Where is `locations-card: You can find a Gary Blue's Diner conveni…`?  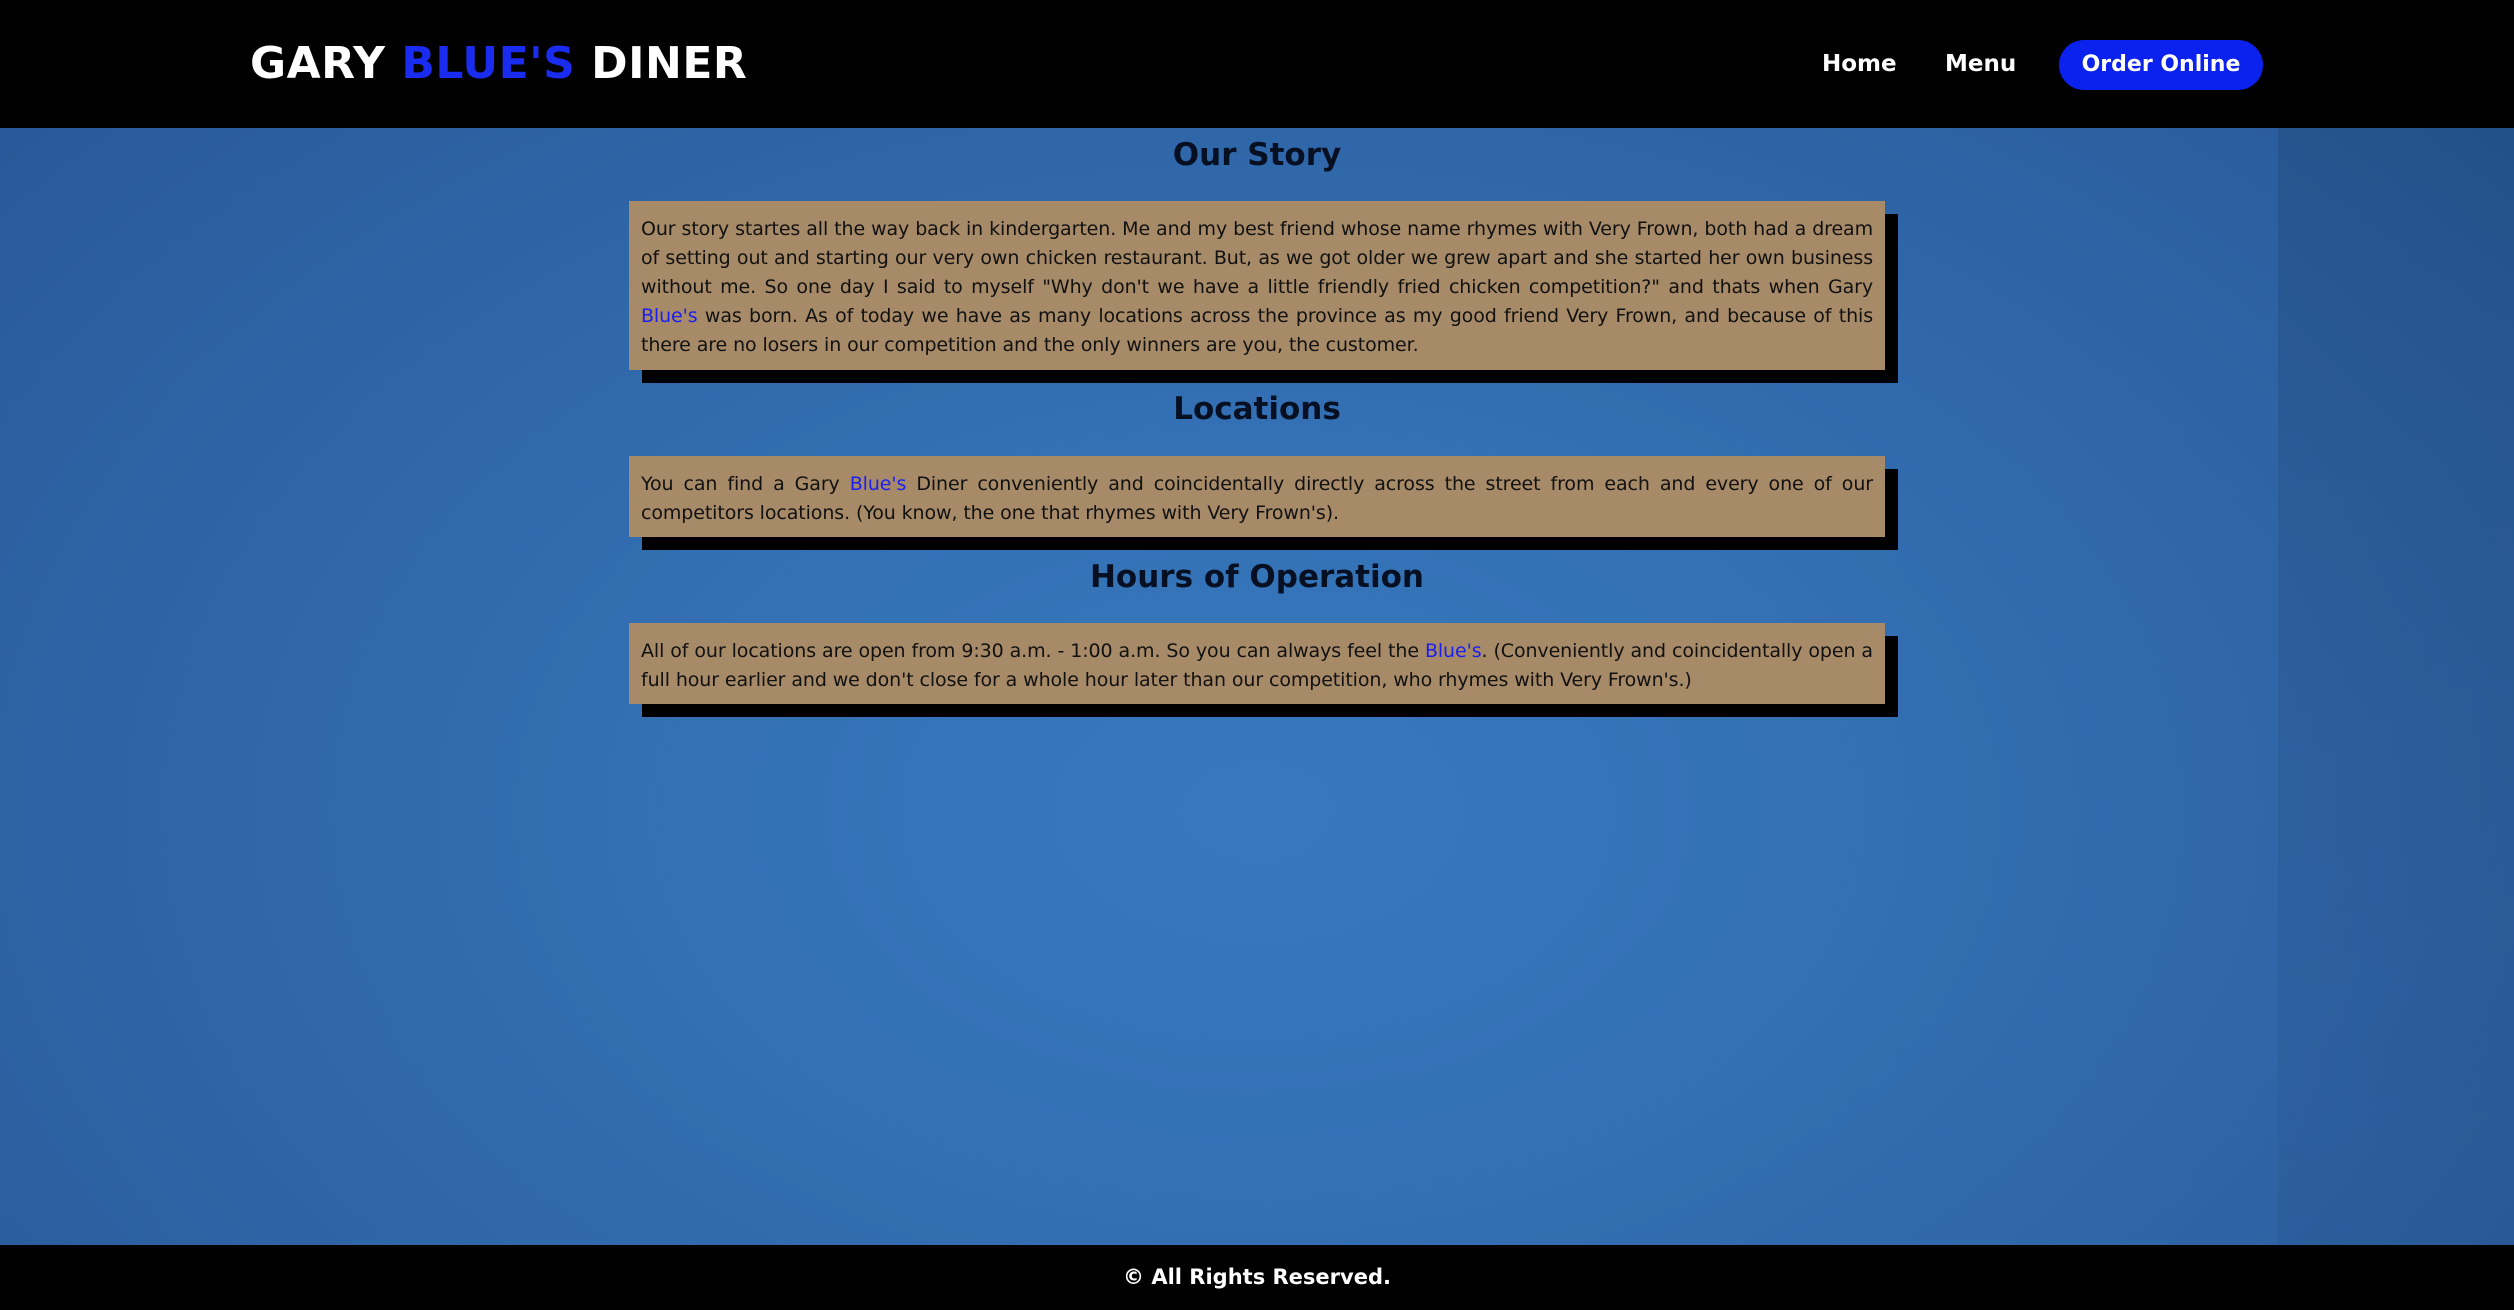
locations-card: You can find a Gary Blue's Diner conveni… is located at coordinates (1257, 496).